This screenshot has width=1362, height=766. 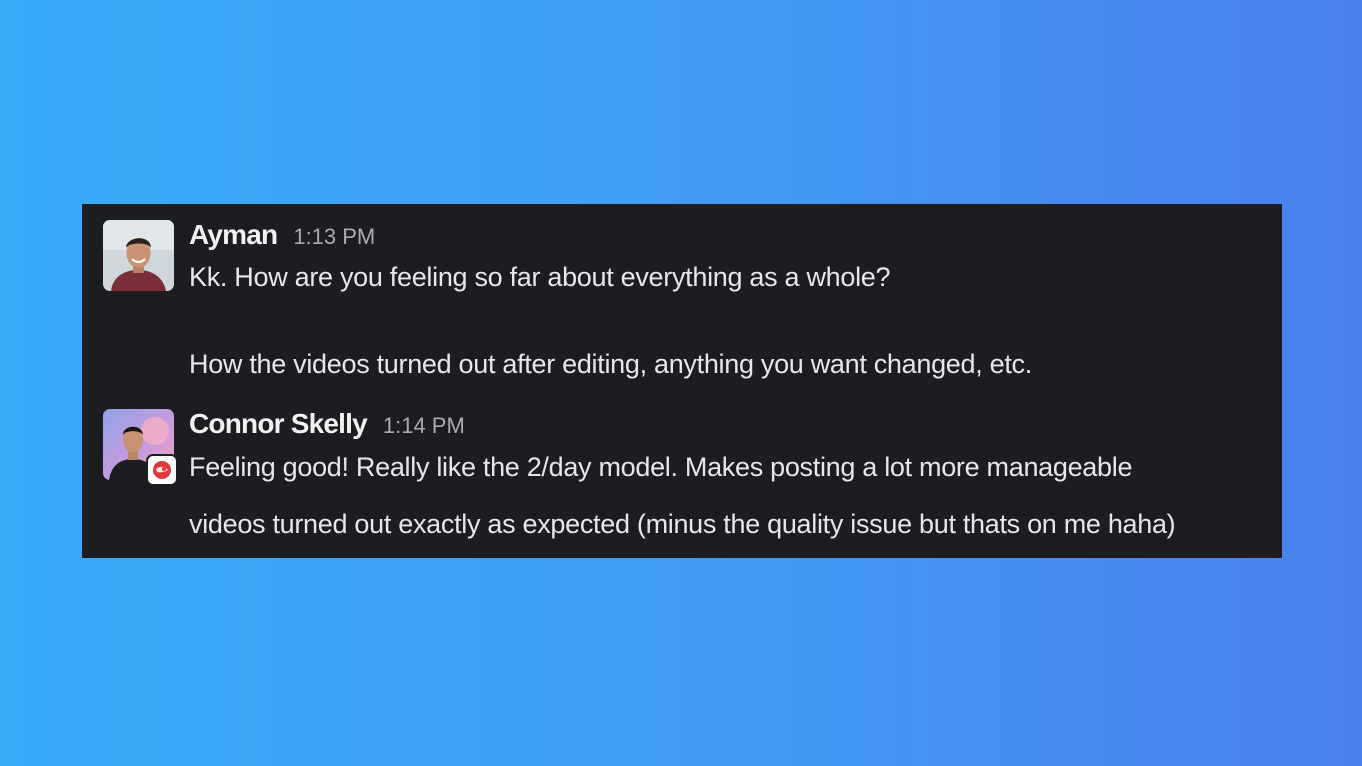 I want to click on author-name: Ayman, so click(x=233, y=235).